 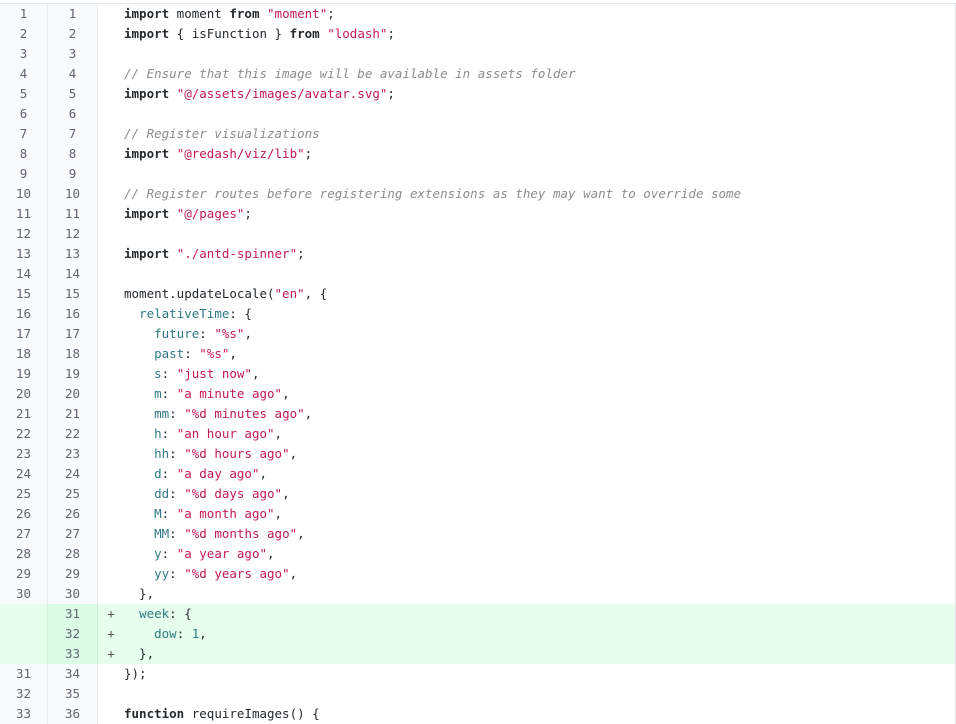 What do you see at coordinates (73, 714) in the screenshot?
I see `new-line-number: 36` at bounding box center [73, 714].